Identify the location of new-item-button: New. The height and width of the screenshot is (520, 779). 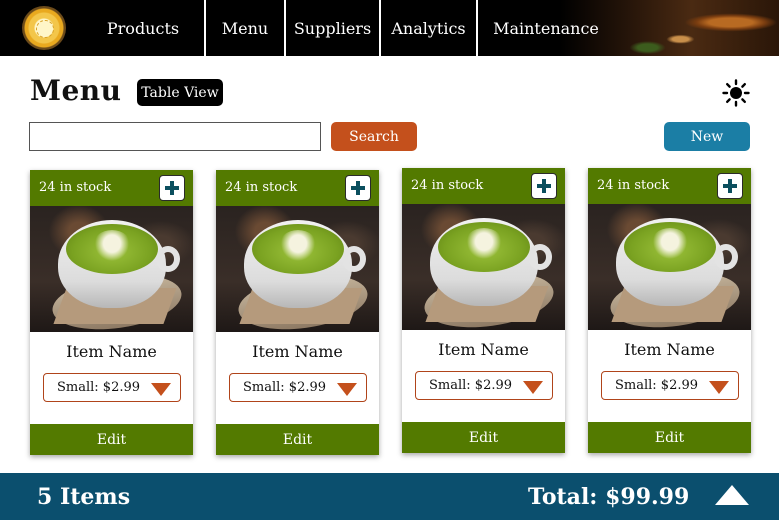
(707, 136).